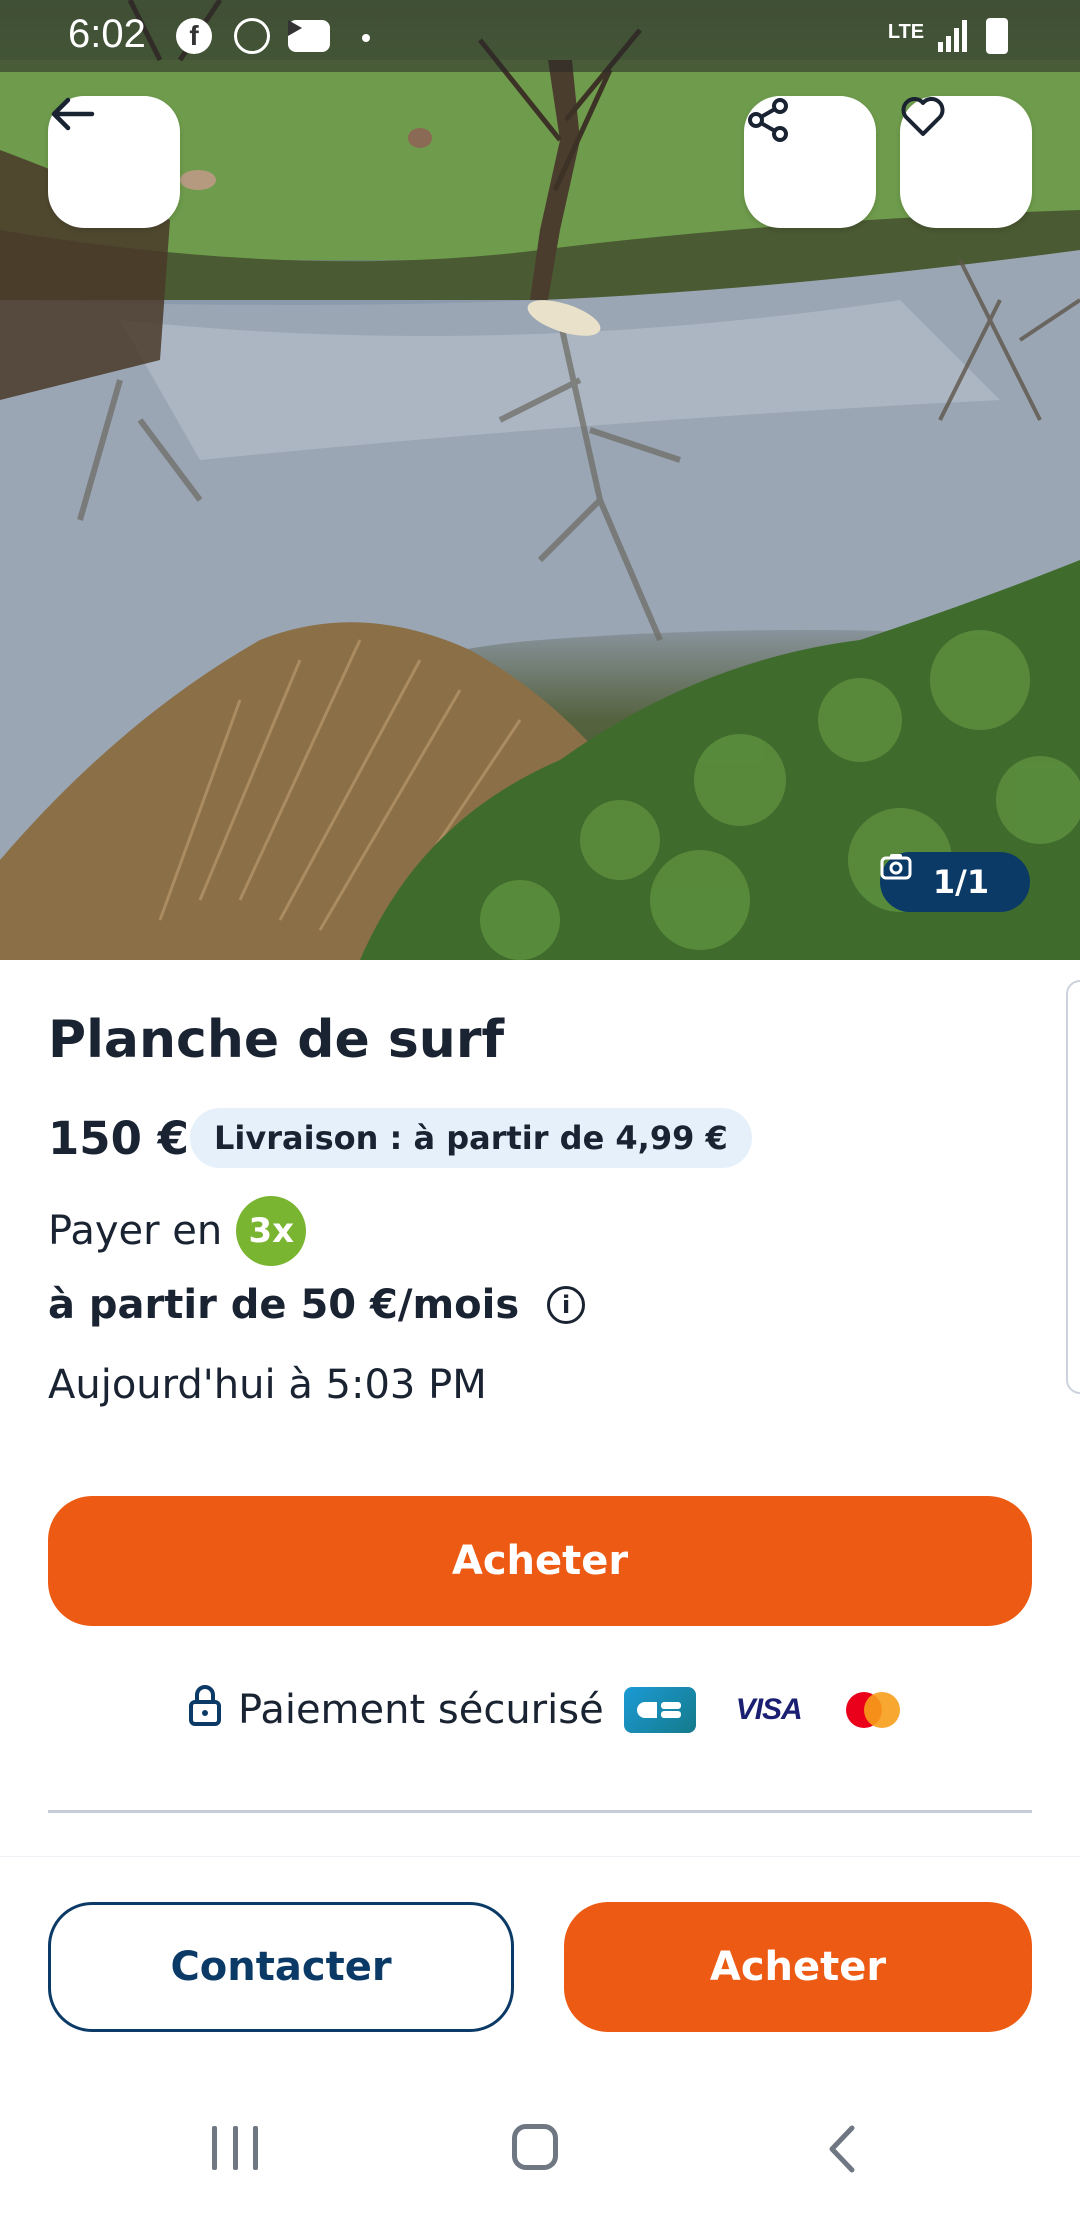  I want to click on signal-icon, so click(953, 36).